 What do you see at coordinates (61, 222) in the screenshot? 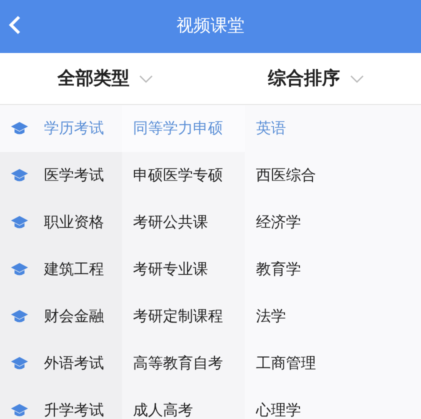
I see `category-item: 职业资格` at bounding box center [61, 222].